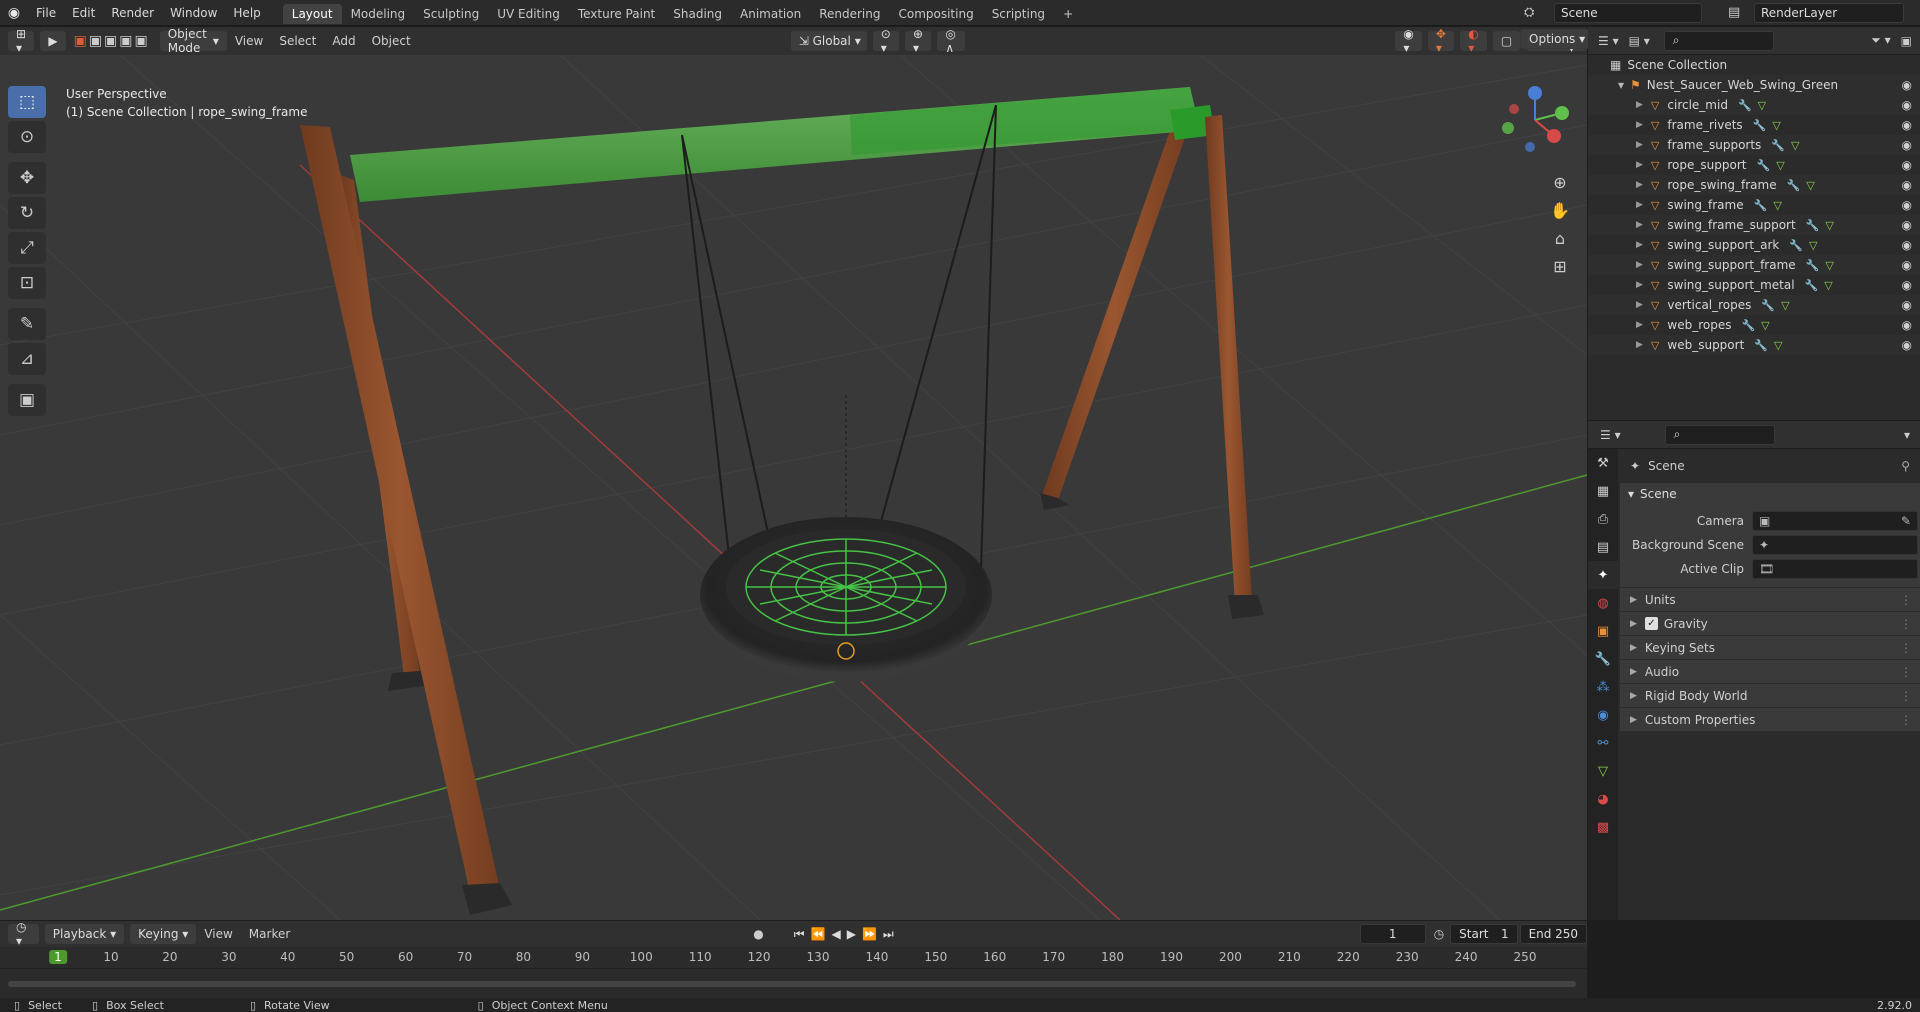 Image resolution: width=1920 pixels, height=1012 pixels. I want to click on visibility-button: ◉ ▾, so click(1408, 41).